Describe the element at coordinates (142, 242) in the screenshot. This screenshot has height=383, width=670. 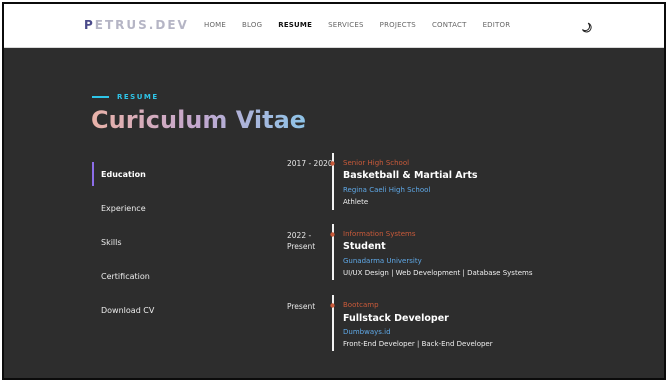
I see `sidebar-item-skills: Skills` at that location.